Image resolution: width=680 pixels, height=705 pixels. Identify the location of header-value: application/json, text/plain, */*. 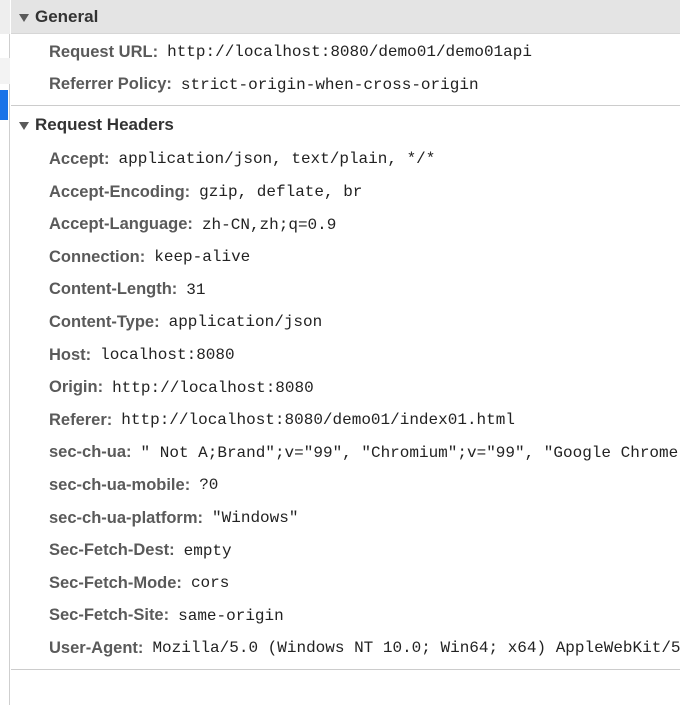
(277, 159).